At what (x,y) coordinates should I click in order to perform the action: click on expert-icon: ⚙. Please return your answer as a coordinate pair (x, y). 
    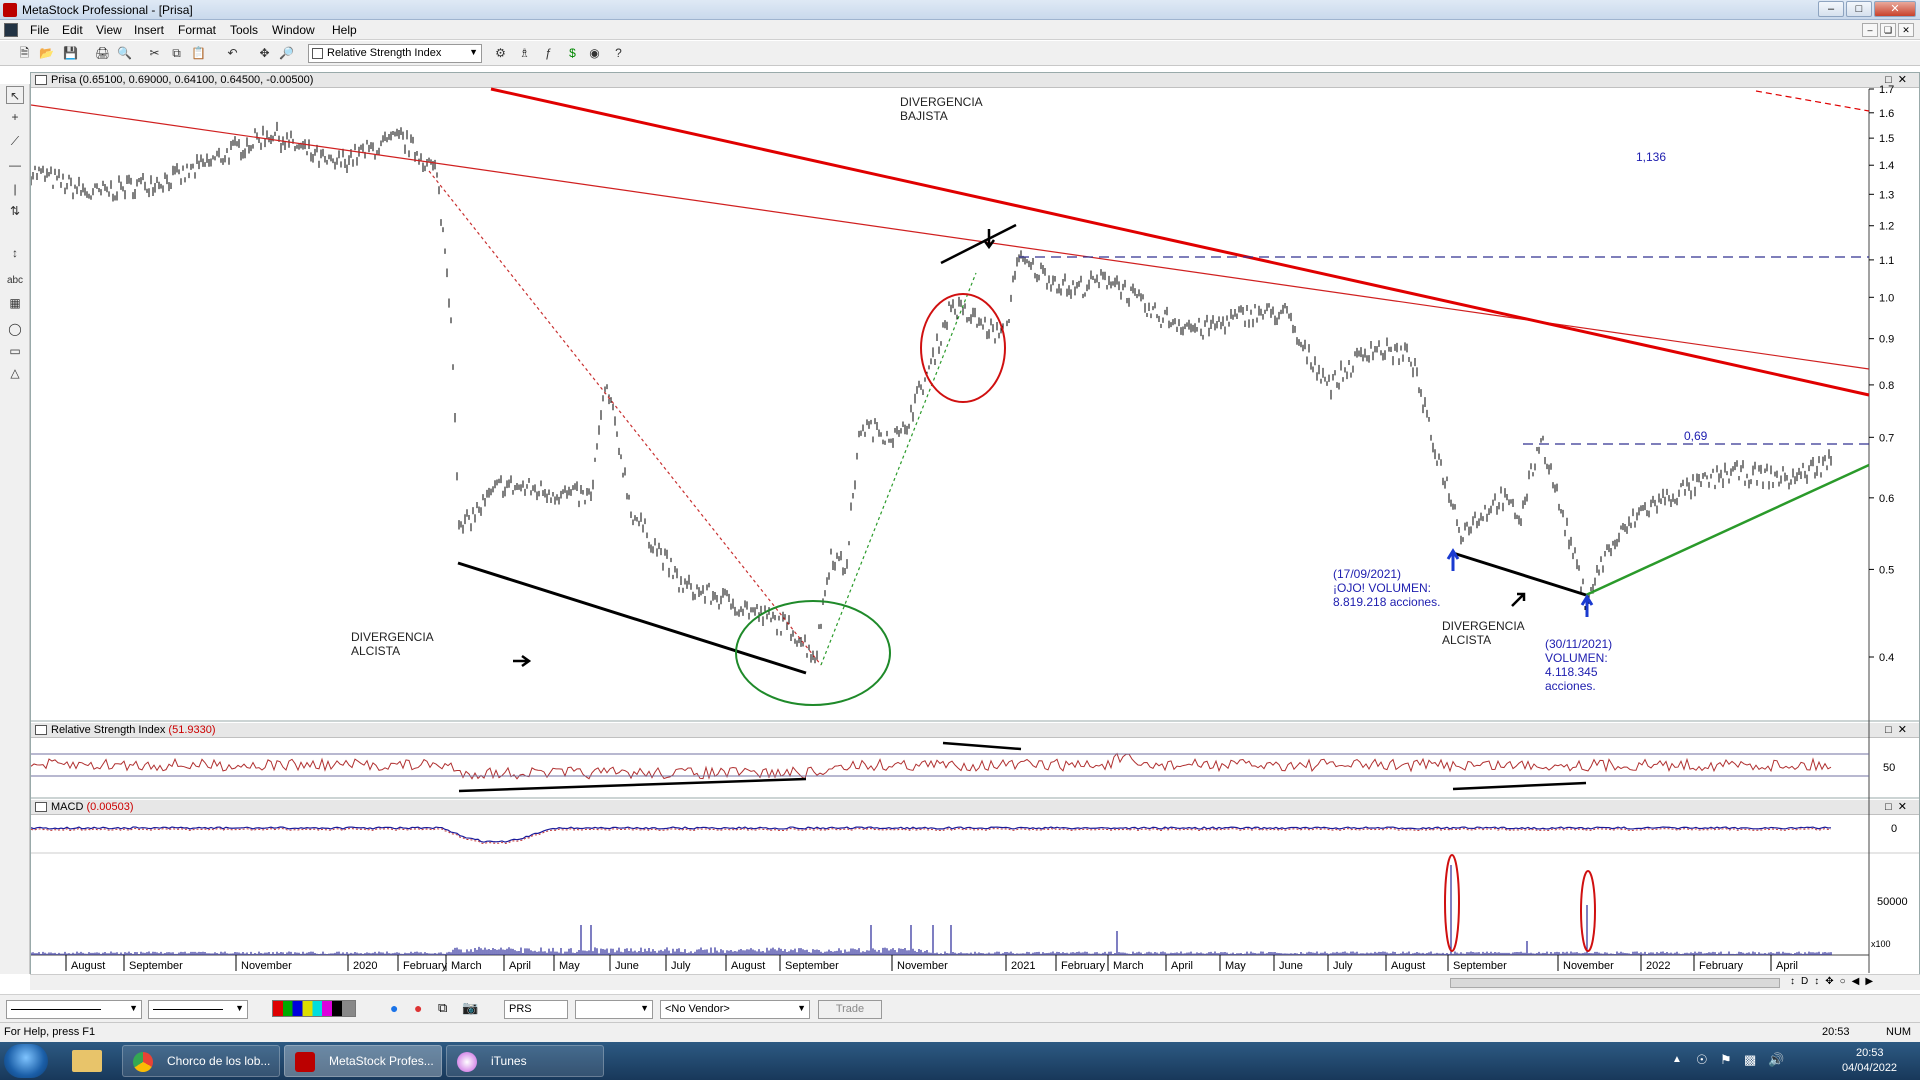
    Looking at the image, I should click on (500, 53).